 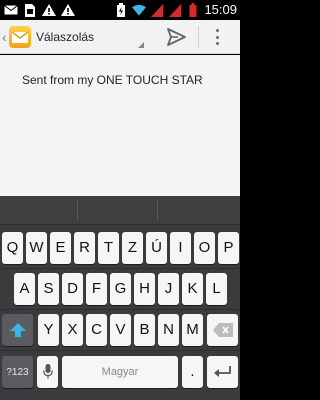 What do you see at coordinates (198, 37) in the screenshot?
I see `action-bar-divider` at bounding box center [198, 37].